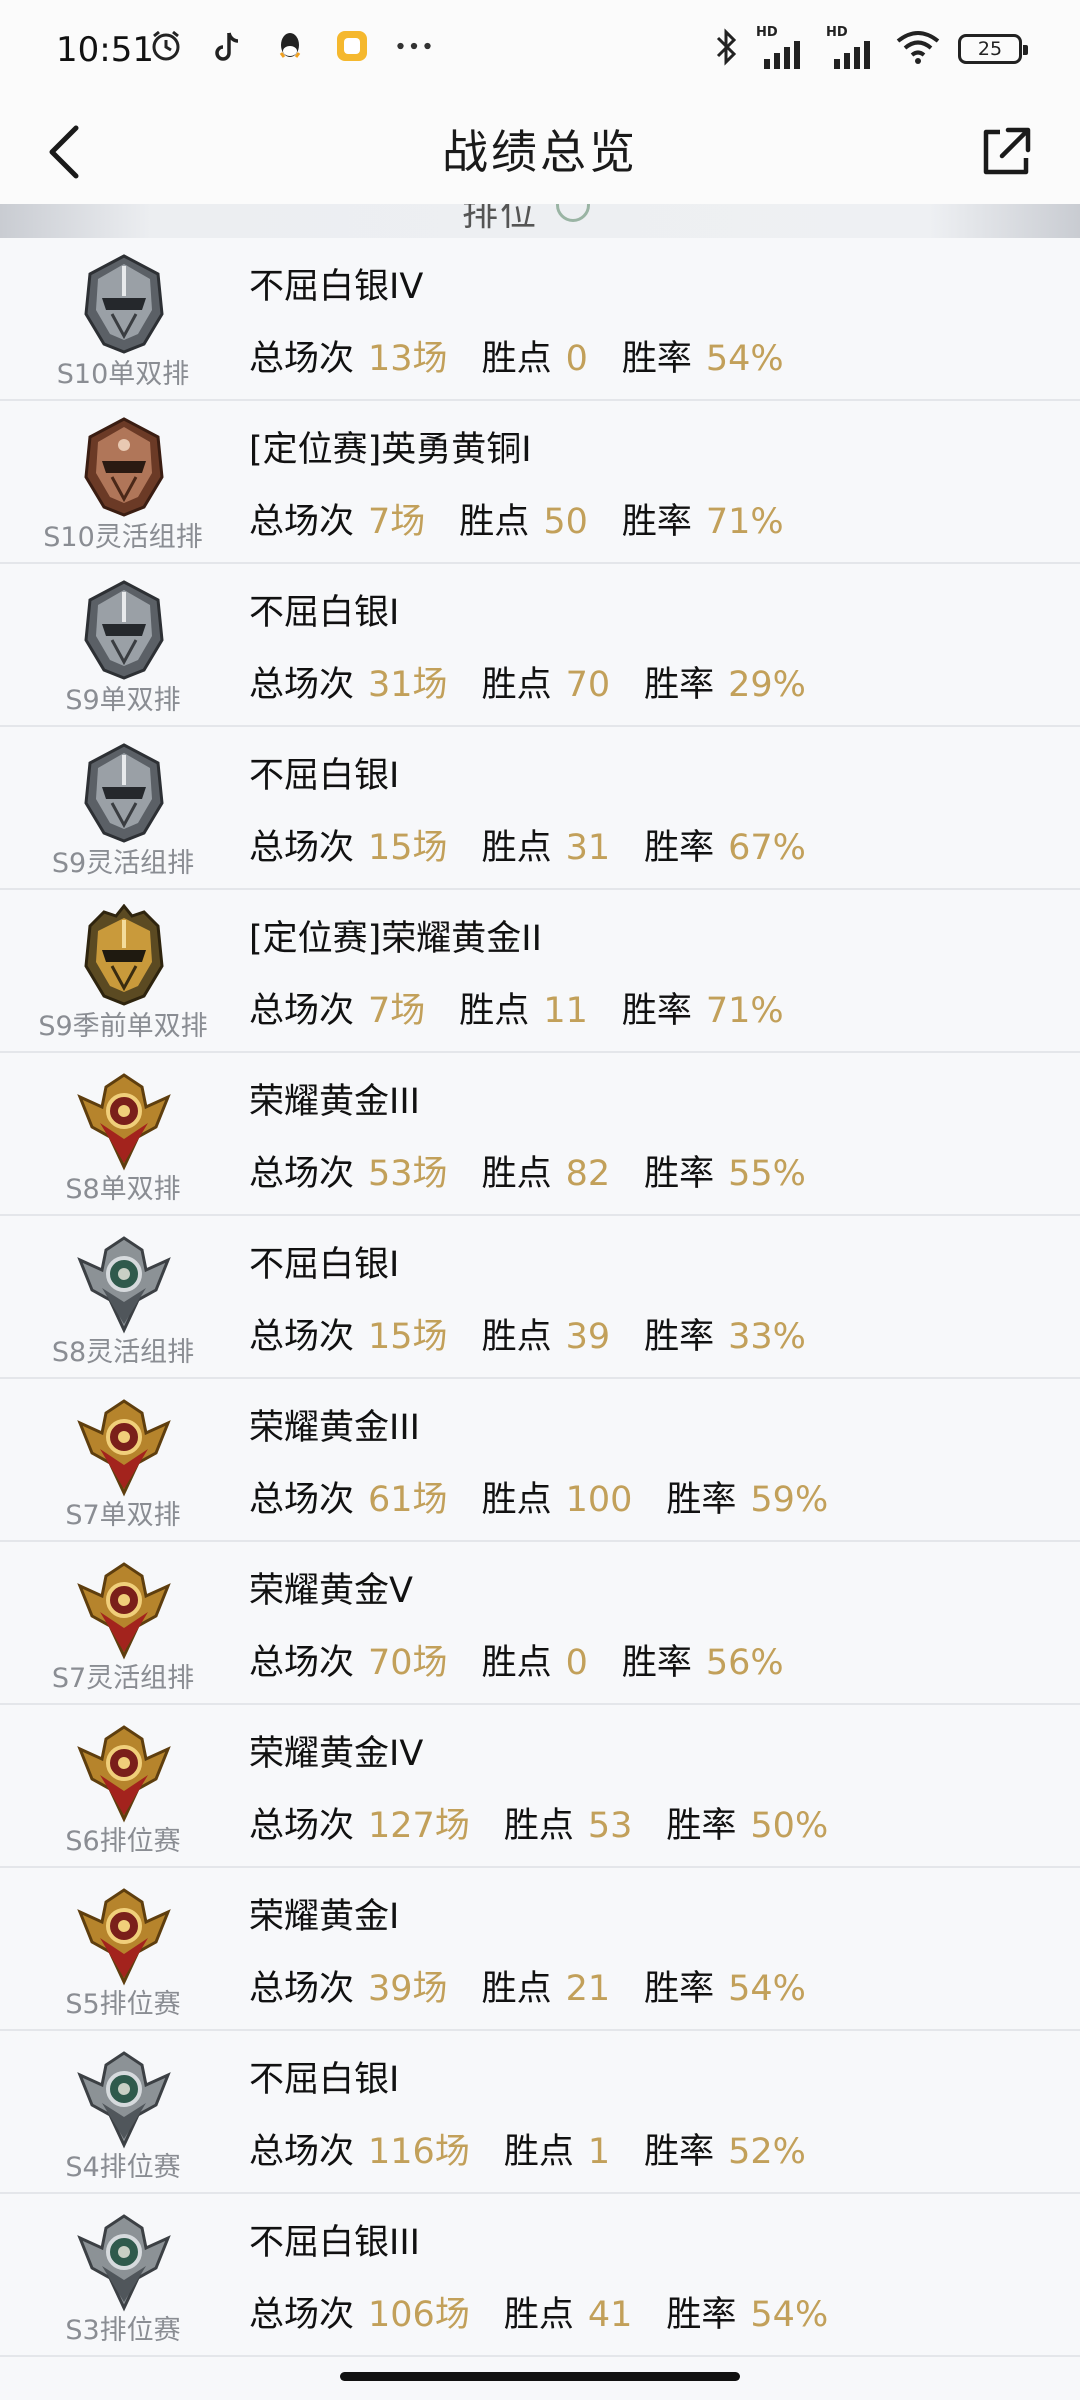 Image resolution: width=1080 pixels, height=2400 pixels. I want to click on winrate-value: 33%, so click(767, 1337).